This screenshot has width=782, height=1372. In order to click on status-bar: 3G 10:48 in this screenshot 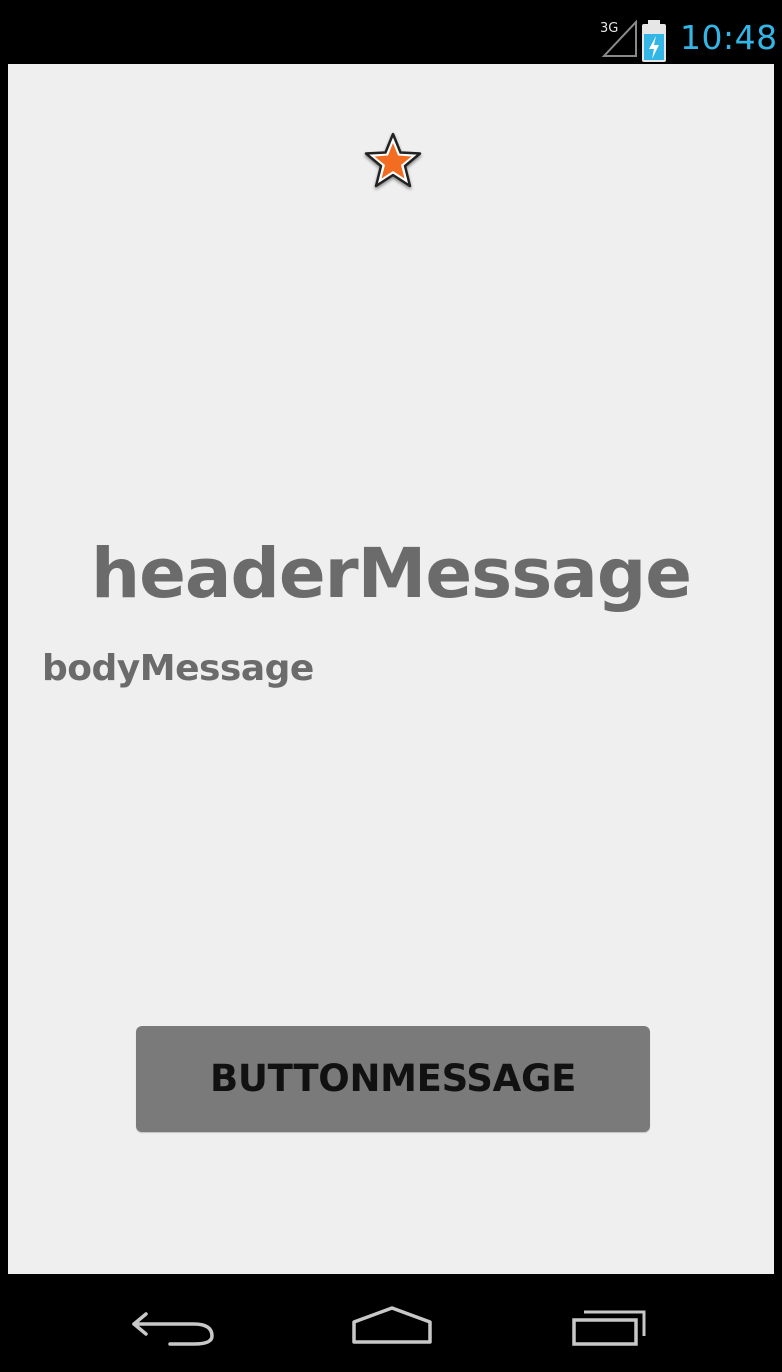, I will do `click(392, 37)`.